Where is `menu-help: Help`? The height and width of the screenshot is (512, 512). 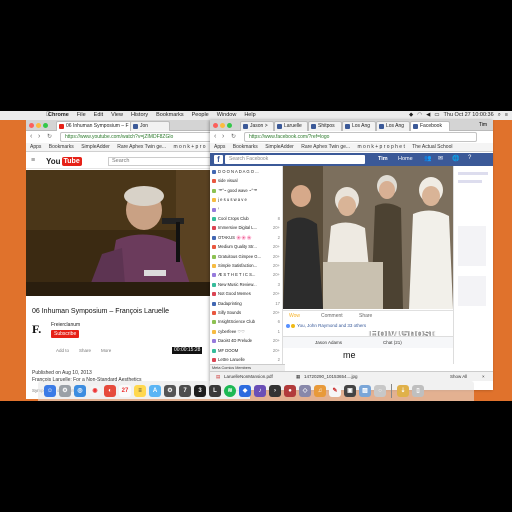 menu-help: Help is located at coordinates (249, 115).